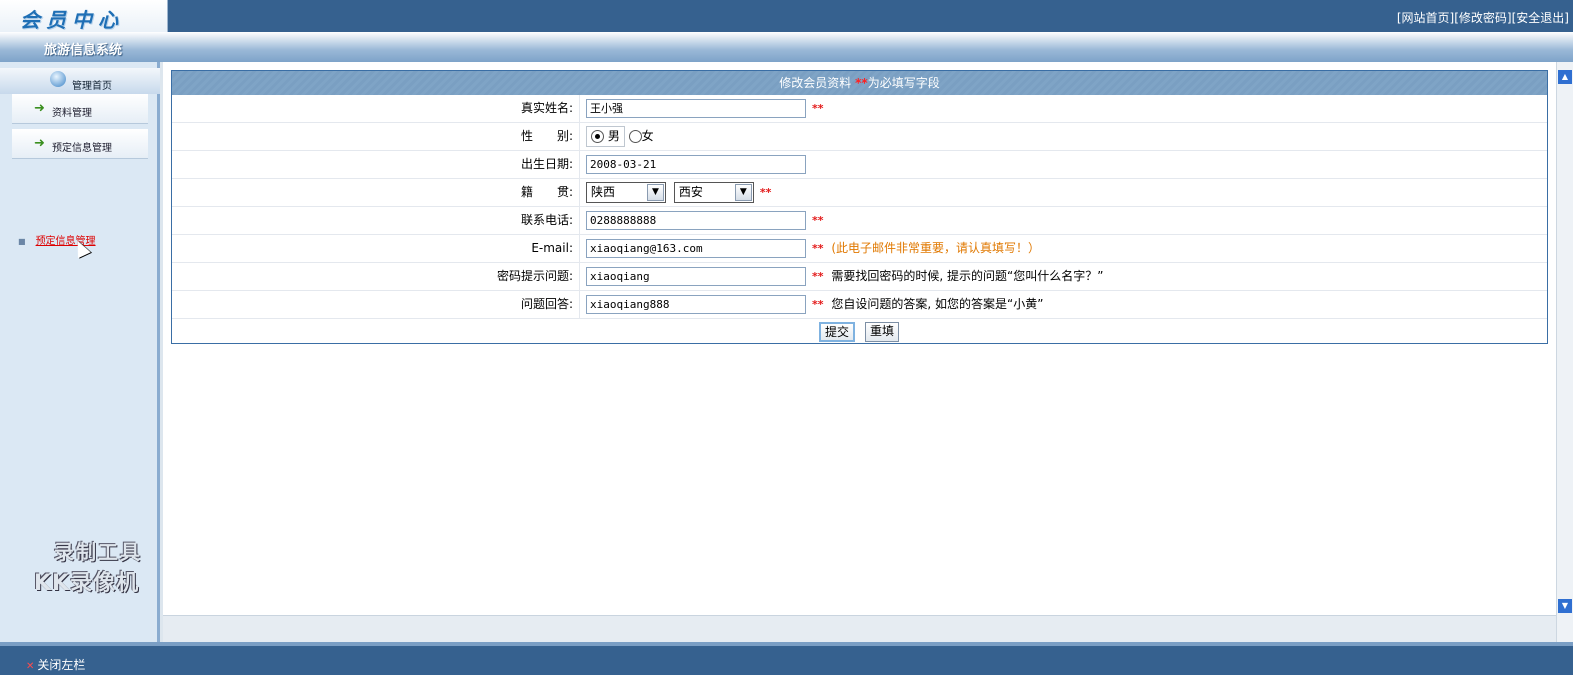 The image size is (1573, 675). I want to click on globe-icon, so click(58, 79).